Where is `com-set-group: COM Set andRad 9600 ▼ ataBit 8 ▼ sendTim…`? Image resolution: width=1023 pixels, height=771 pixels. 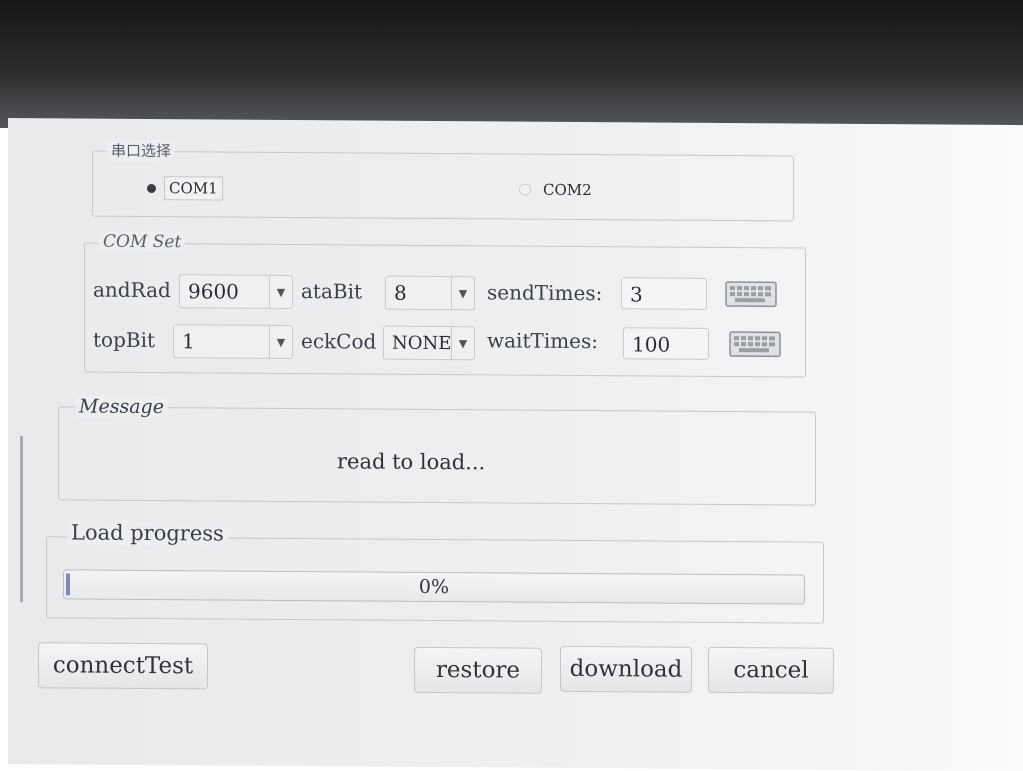 com-set-group: COM Set andRad 9600 ▼ ataBit 8 ▼ sendTim… is located at coordinates (445, 304).